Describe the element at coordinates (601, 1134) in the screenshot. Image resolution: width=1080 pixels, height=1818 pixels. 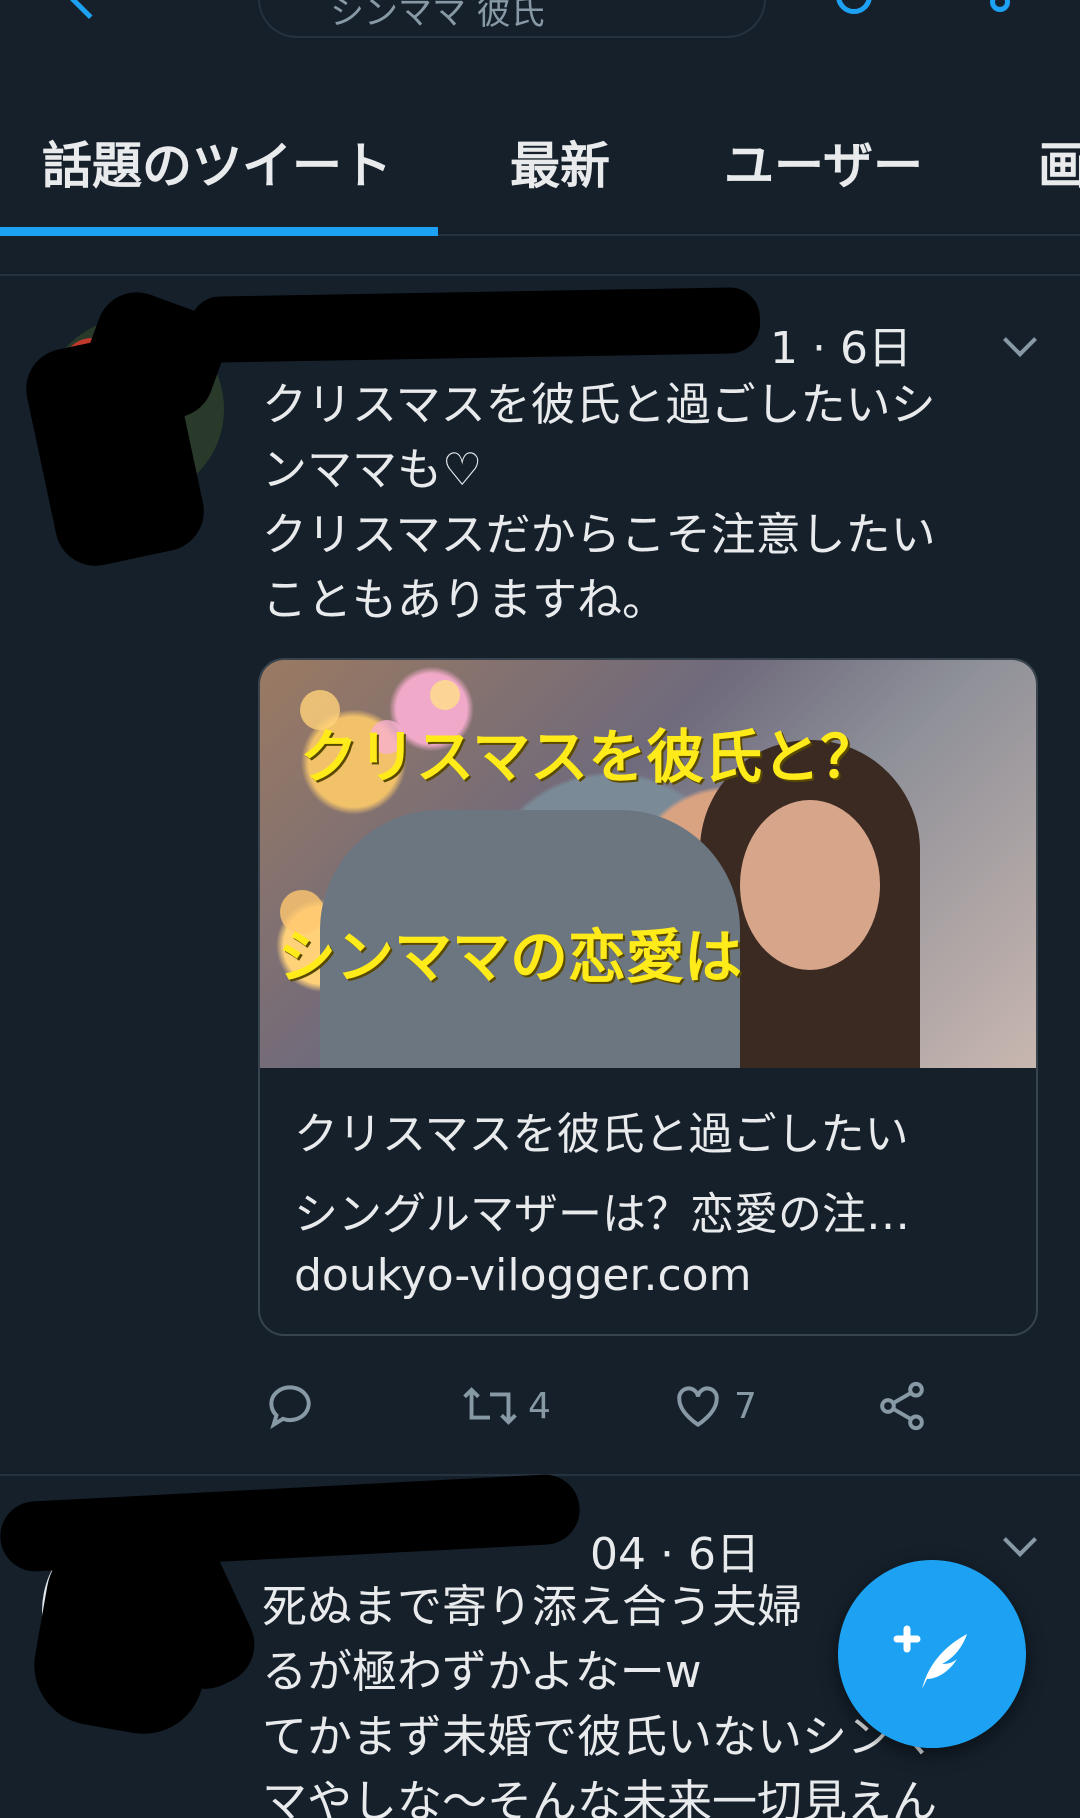
I see `card-title: クリスマスを彼氏と過ごしたい` at that location.